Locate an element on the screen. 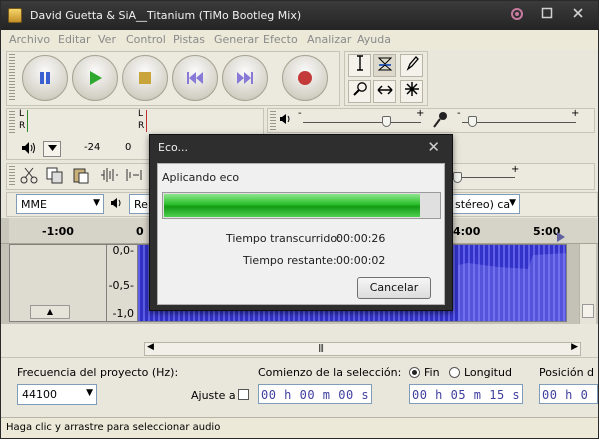 Image resolution: width=599 pixels, height=439 pixels. snap-label: Ajuste a is located at coordinates (213, 395).